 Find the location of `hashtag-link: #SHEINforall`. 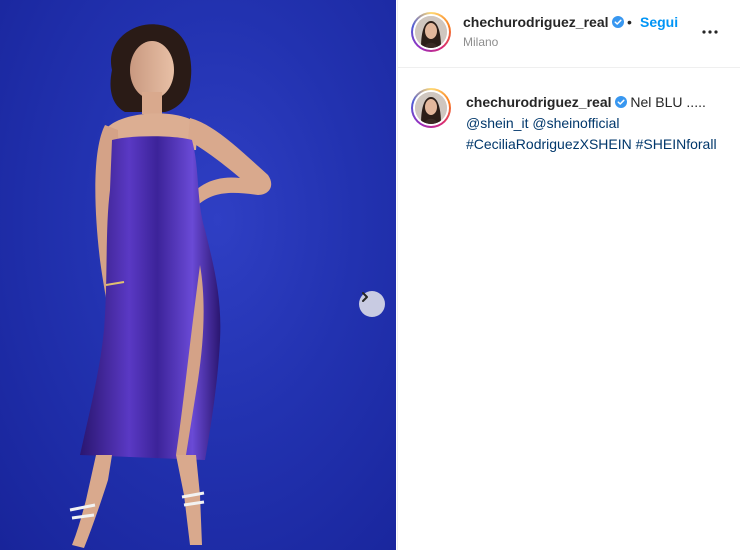

hashtag-link: #SHEINforall is located at coordinates (676, 144).